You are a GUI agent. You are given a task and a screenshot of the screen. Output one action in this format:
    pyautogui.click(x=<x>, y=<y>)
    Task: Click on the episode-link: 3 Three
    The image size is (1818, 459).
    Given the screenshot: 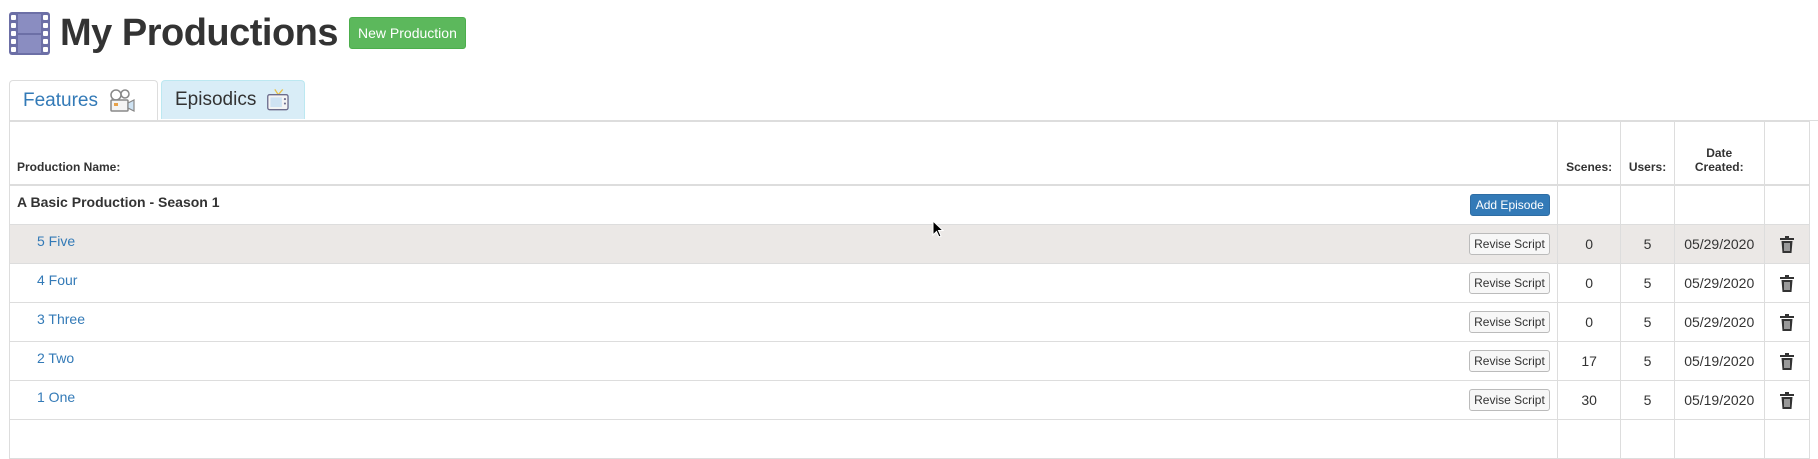 What is the action you would take?
    pyautogui.click(x=61, y=319)
    